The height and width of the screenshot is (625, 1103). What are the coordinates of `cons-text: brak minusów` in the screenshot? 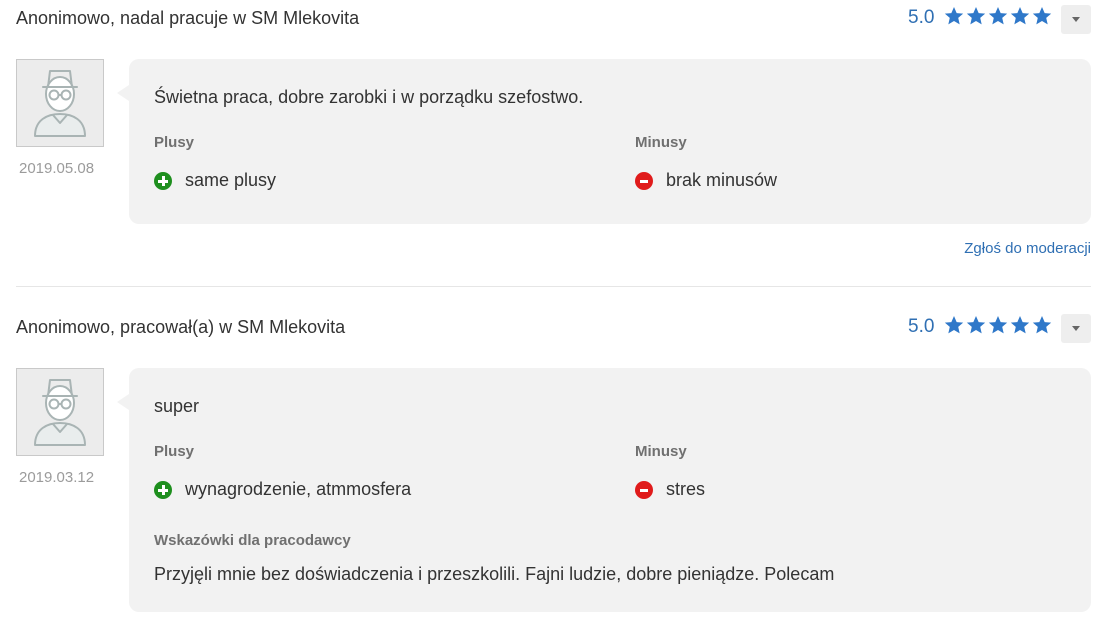 It's located at (722, 180).